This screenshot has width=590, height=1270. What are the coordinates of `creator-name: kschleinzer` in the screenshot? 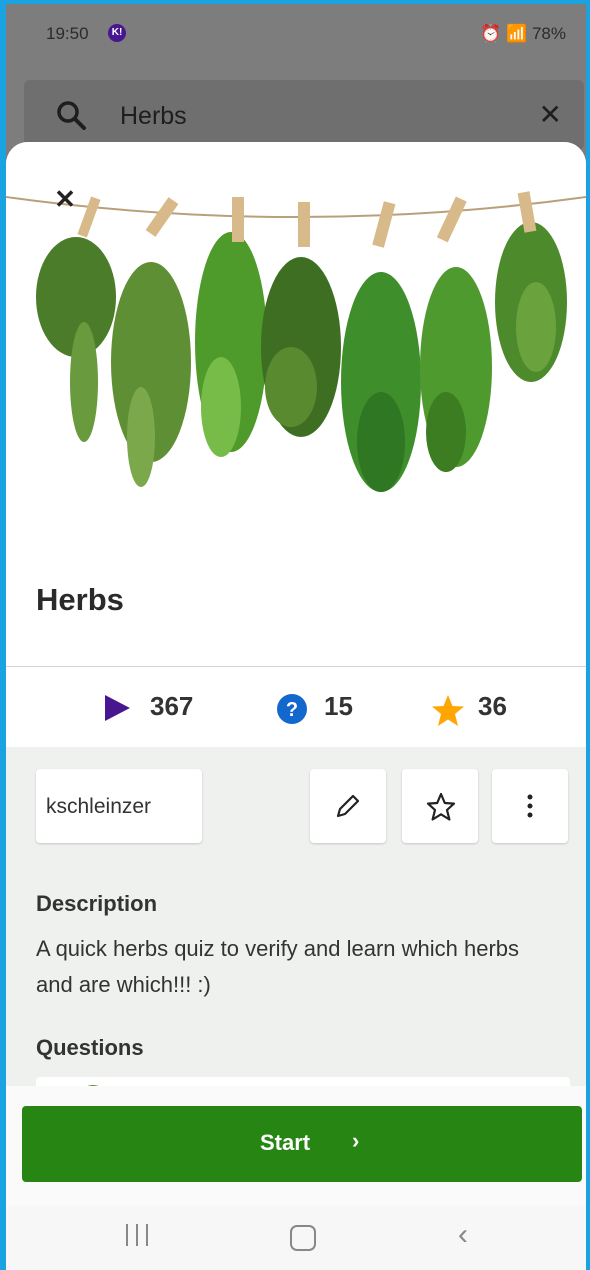 It's located at (99, 806).